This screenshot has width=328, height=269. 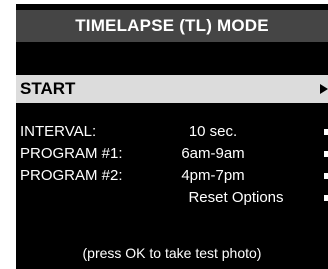 What do you see at coordinates (172, 132) in the screenshot?
I see `menu-item-interval: INTERVAL: 10 sec.` at bounding box center [172, 132].